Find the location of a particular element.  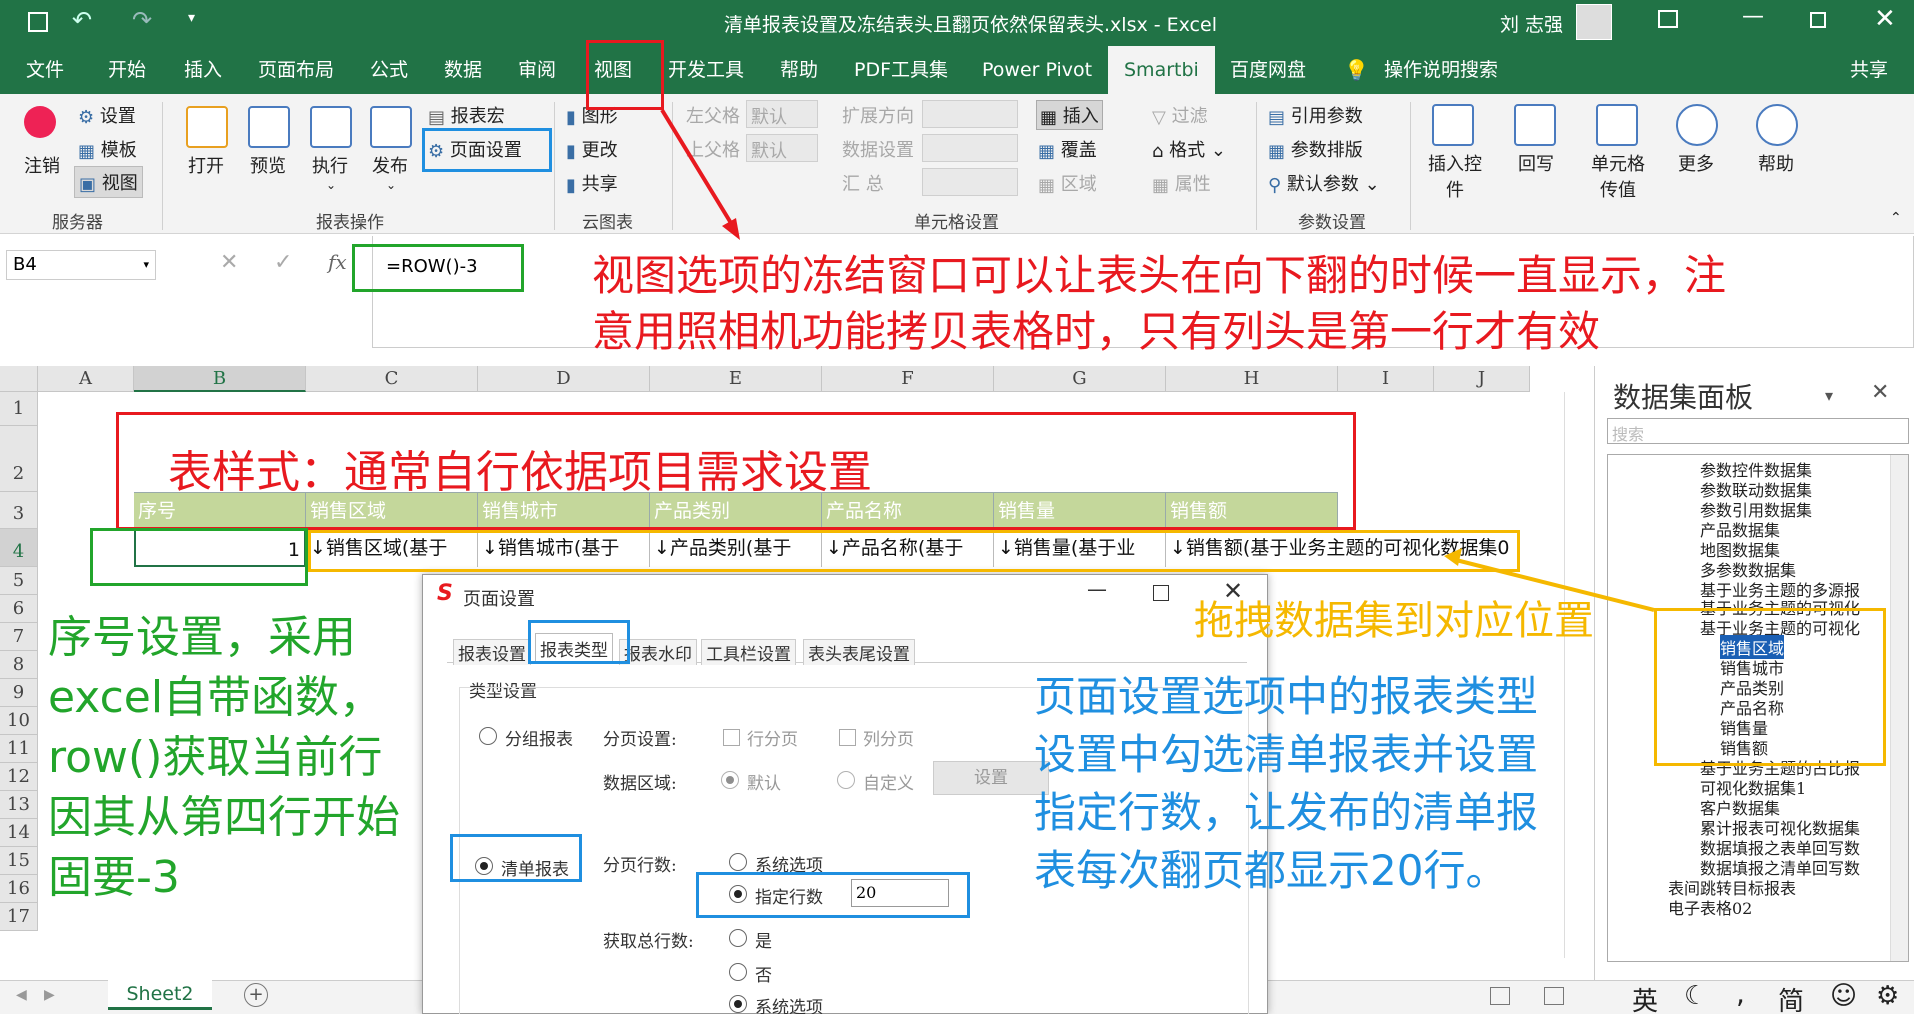

tab-pdf-tools: PDF工具集 is located at coordinates (901, 70).